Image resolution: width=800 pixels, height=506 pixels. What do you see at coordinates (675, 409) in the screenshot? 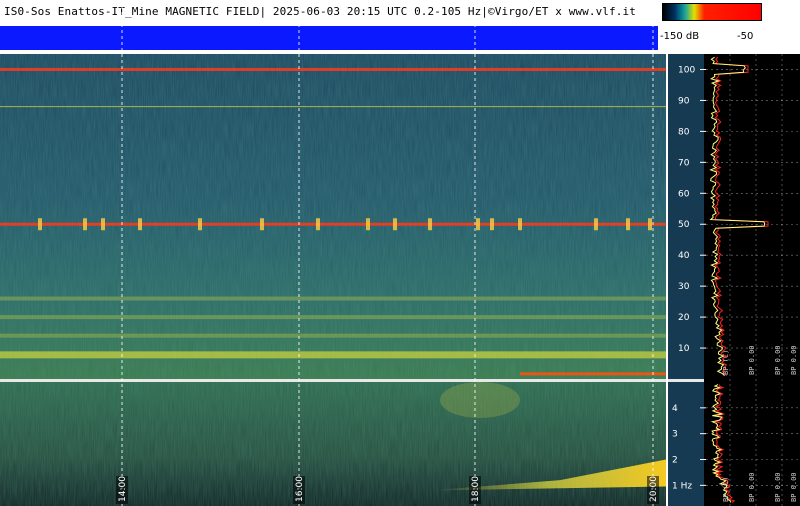
I see `freq-tick-label: 4` at bounding box center [675, 409].